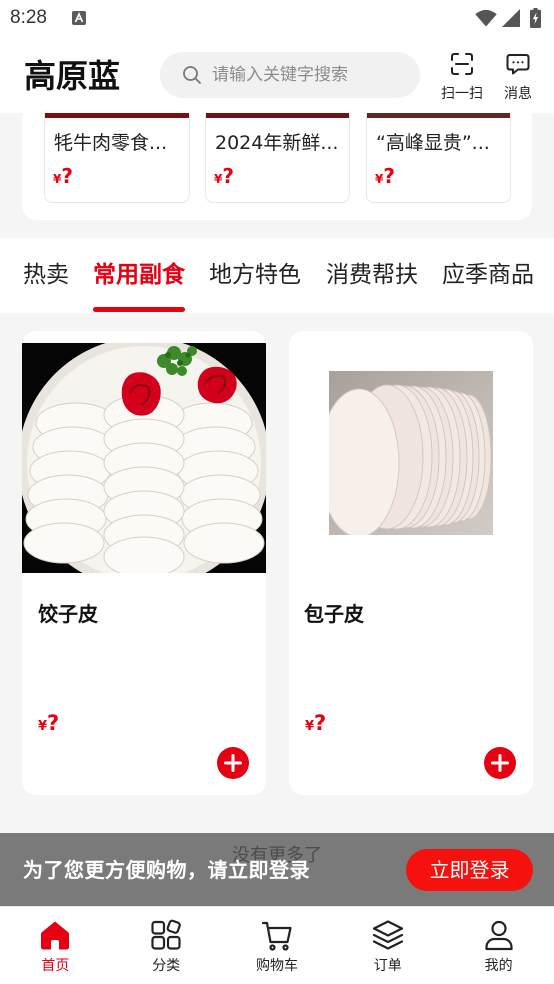 This screenshot has height=984, width=554. I want to click on scan-button: 扫一扫, so click(462, 78).